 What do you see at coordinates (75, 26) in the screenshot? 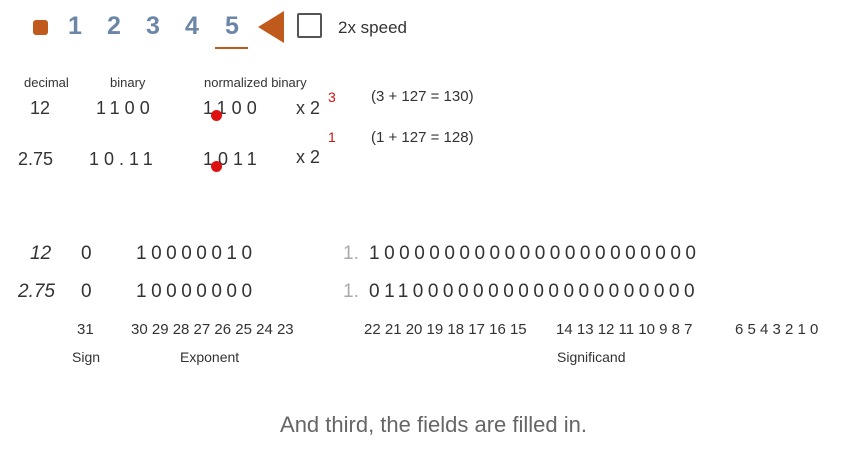
I see `step-1-button: 1` at bounding box center [75, 26].